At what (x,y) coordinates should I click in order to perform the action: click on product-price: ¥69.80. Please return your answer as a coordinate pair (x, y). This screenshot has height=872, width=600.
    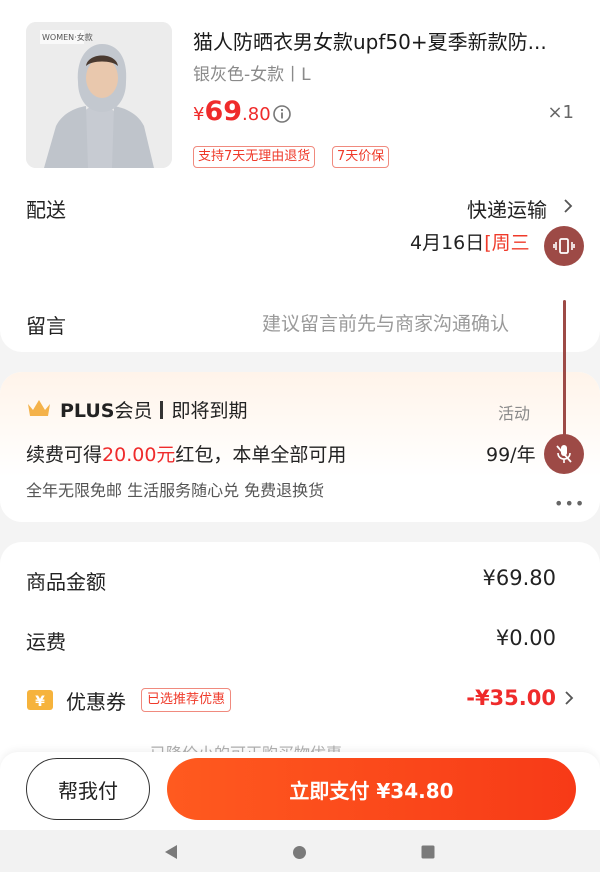
    Looking at the image, I should click on (232, 111).